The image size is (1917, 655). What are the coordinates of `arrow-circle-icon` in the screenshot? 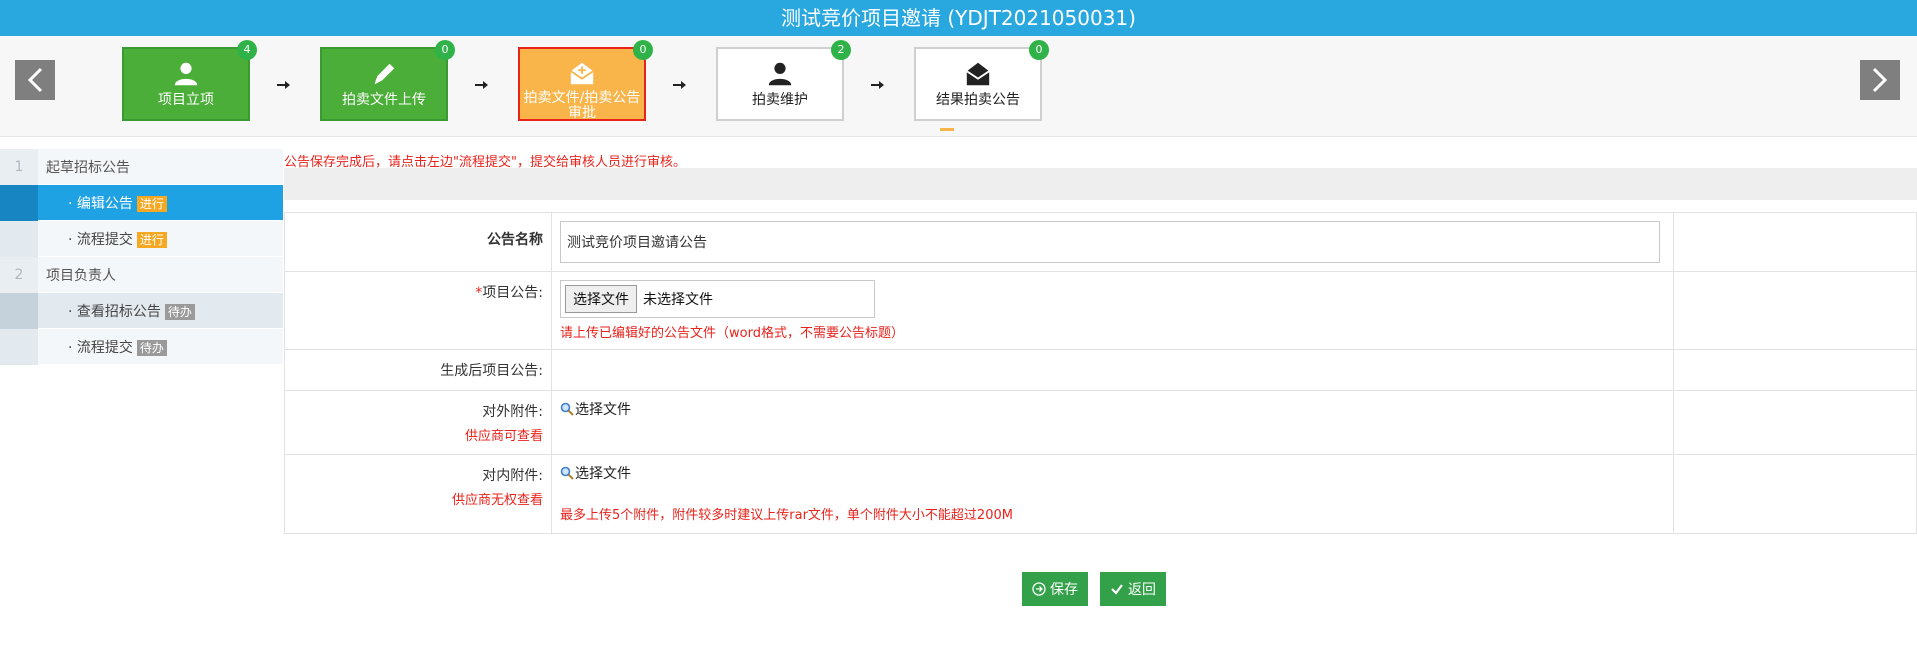 It's located at (1039, 589).